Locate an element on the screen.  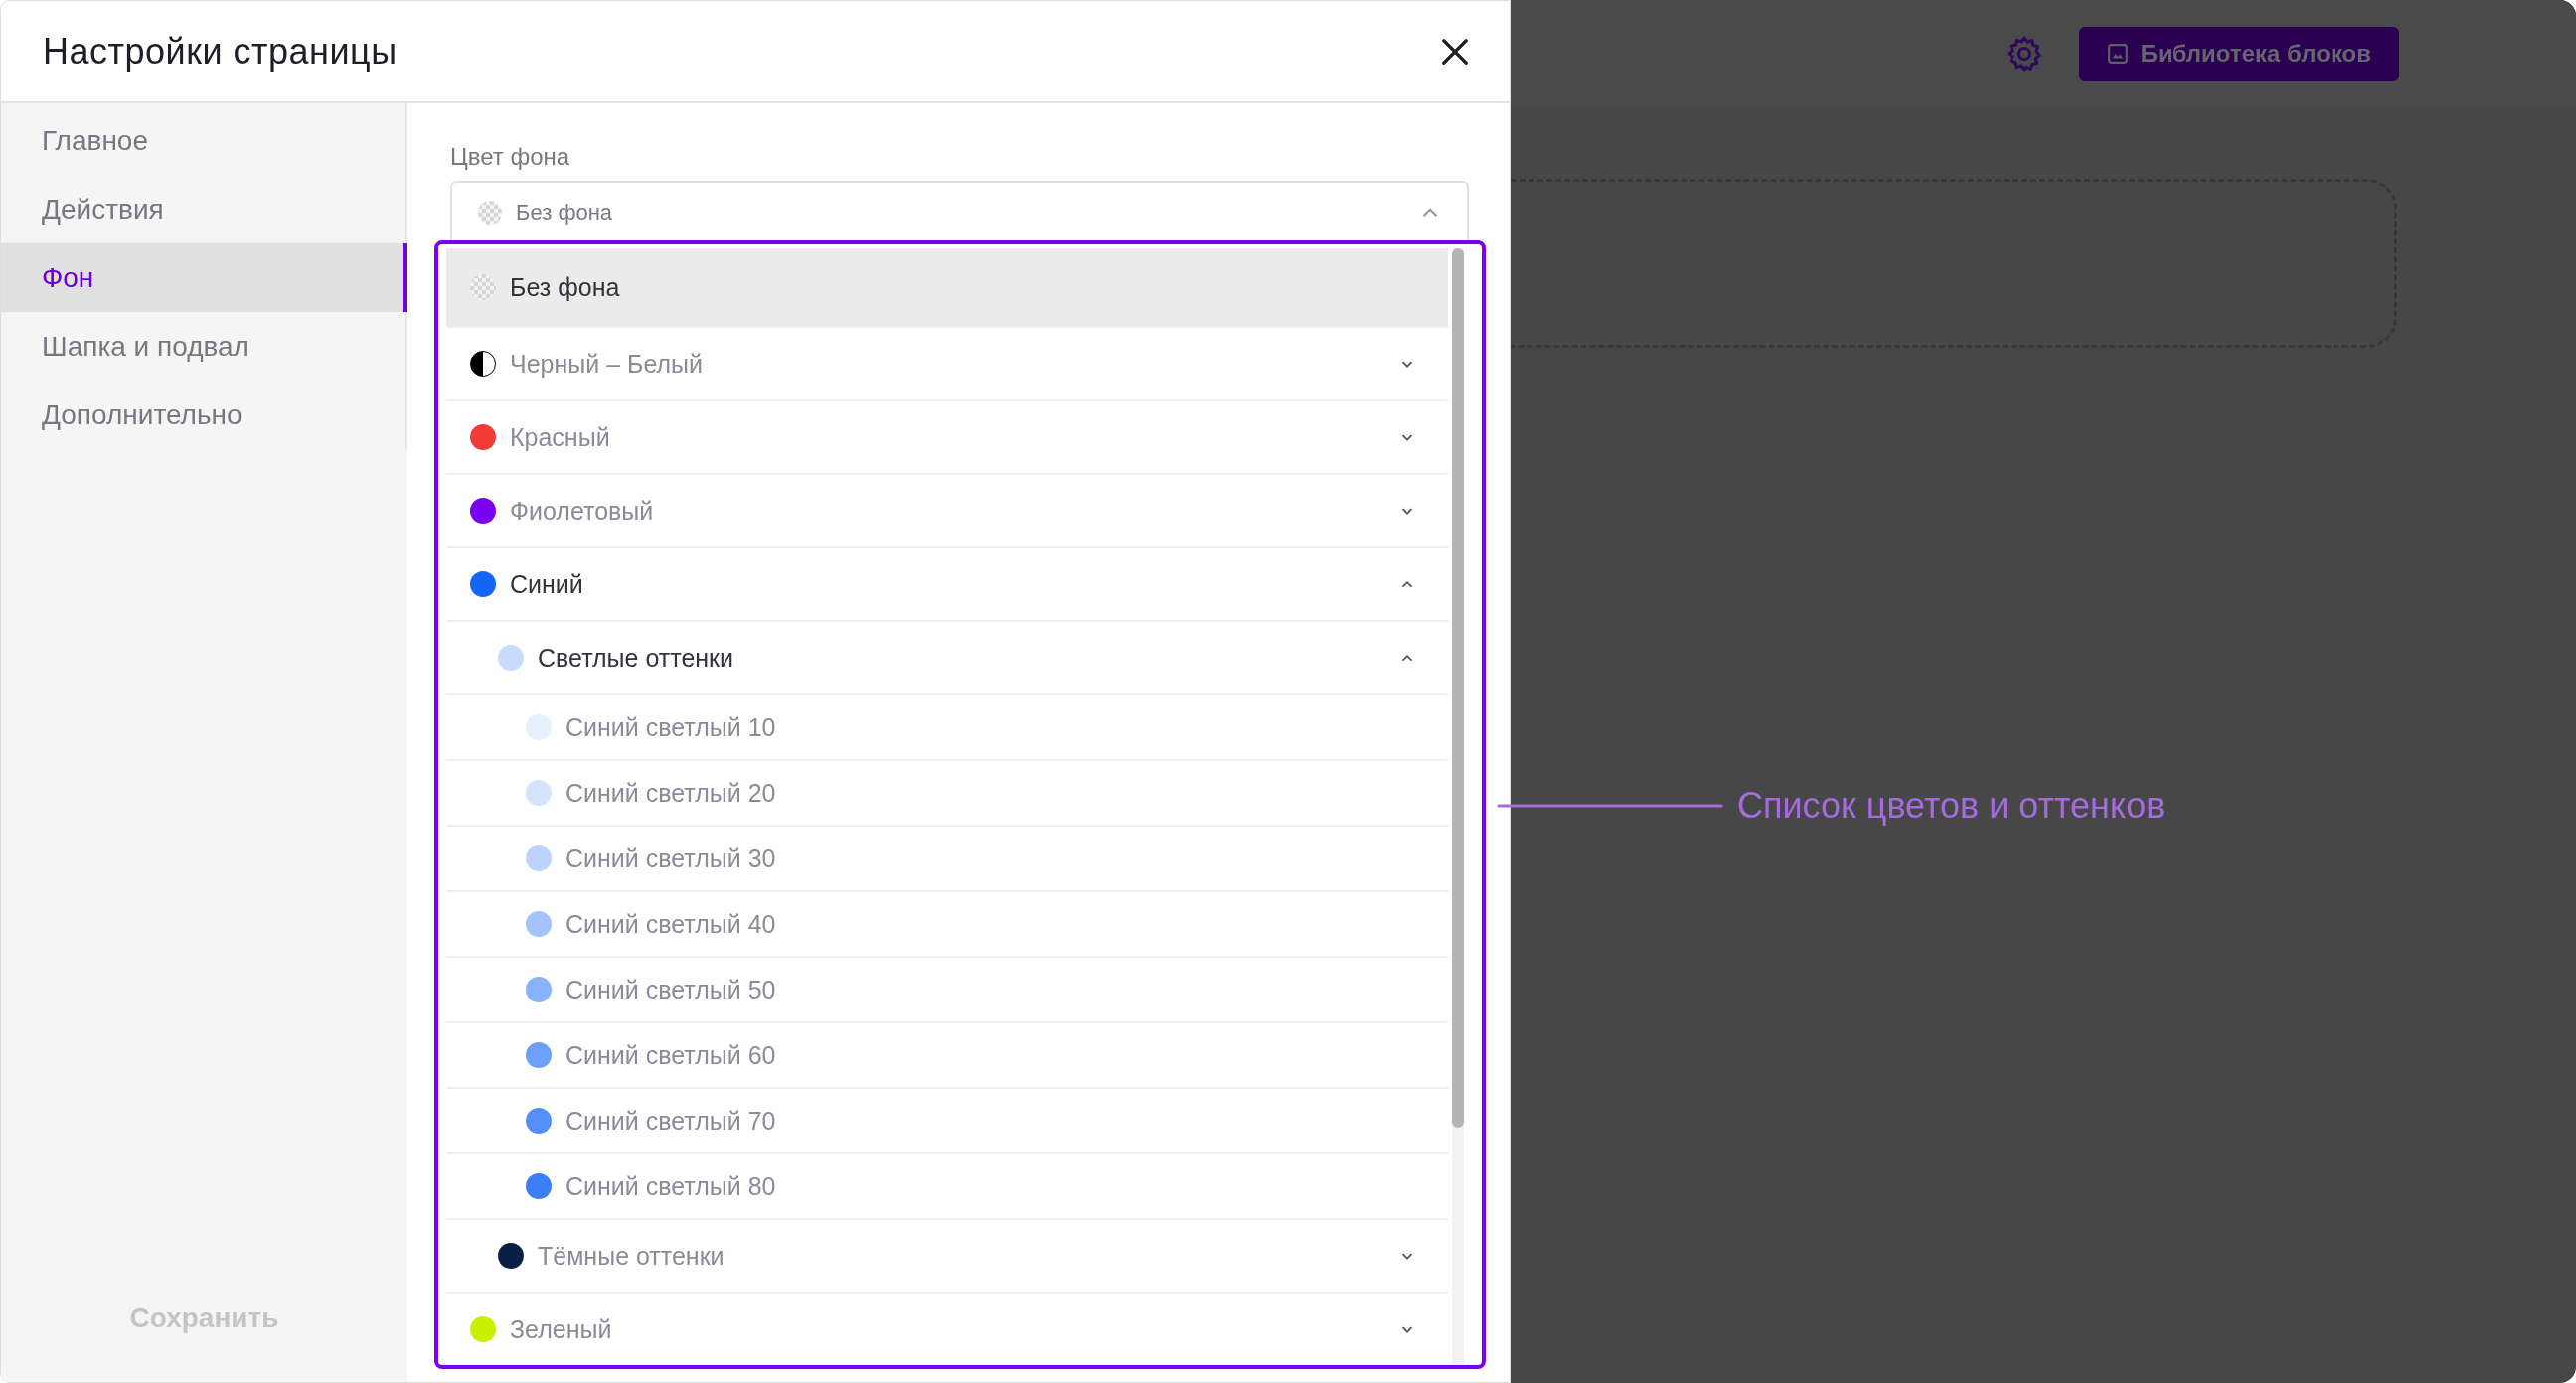
split-swatch-icon is located at coordinates (483, 364).